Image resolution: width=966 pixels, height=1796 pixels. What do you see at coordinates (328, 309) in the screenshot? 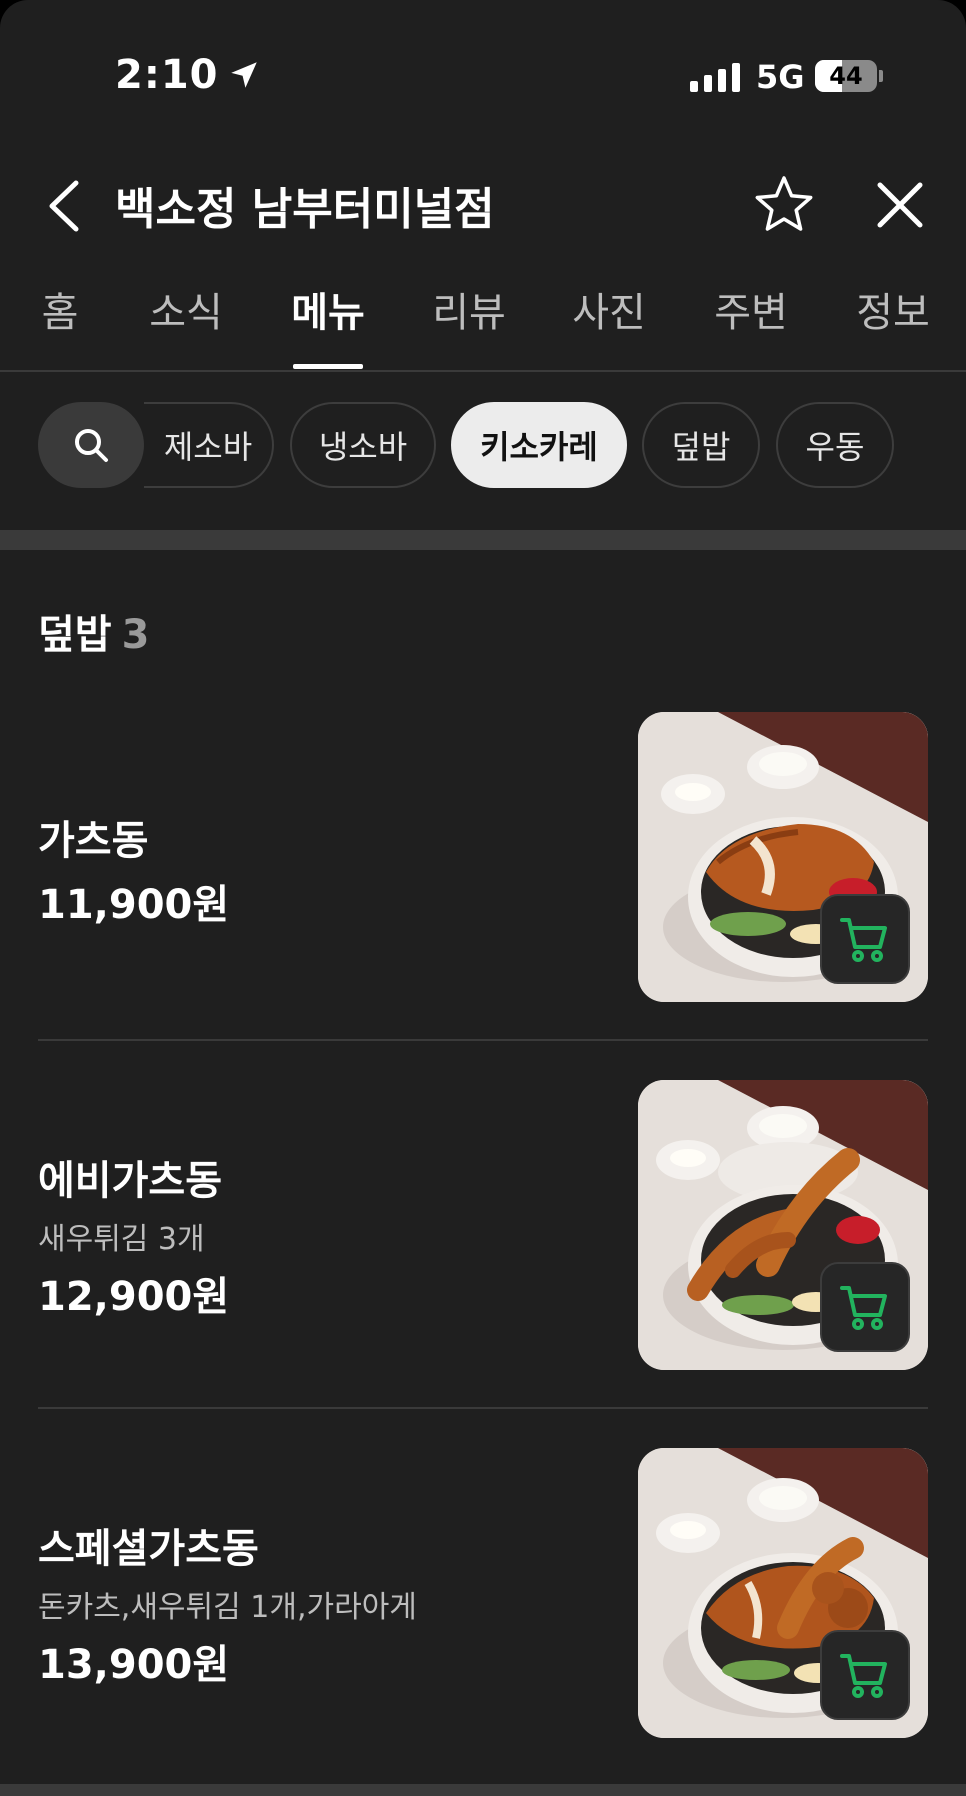
I see `tab-menu: 메뉴` at bounding box center [328, 309].